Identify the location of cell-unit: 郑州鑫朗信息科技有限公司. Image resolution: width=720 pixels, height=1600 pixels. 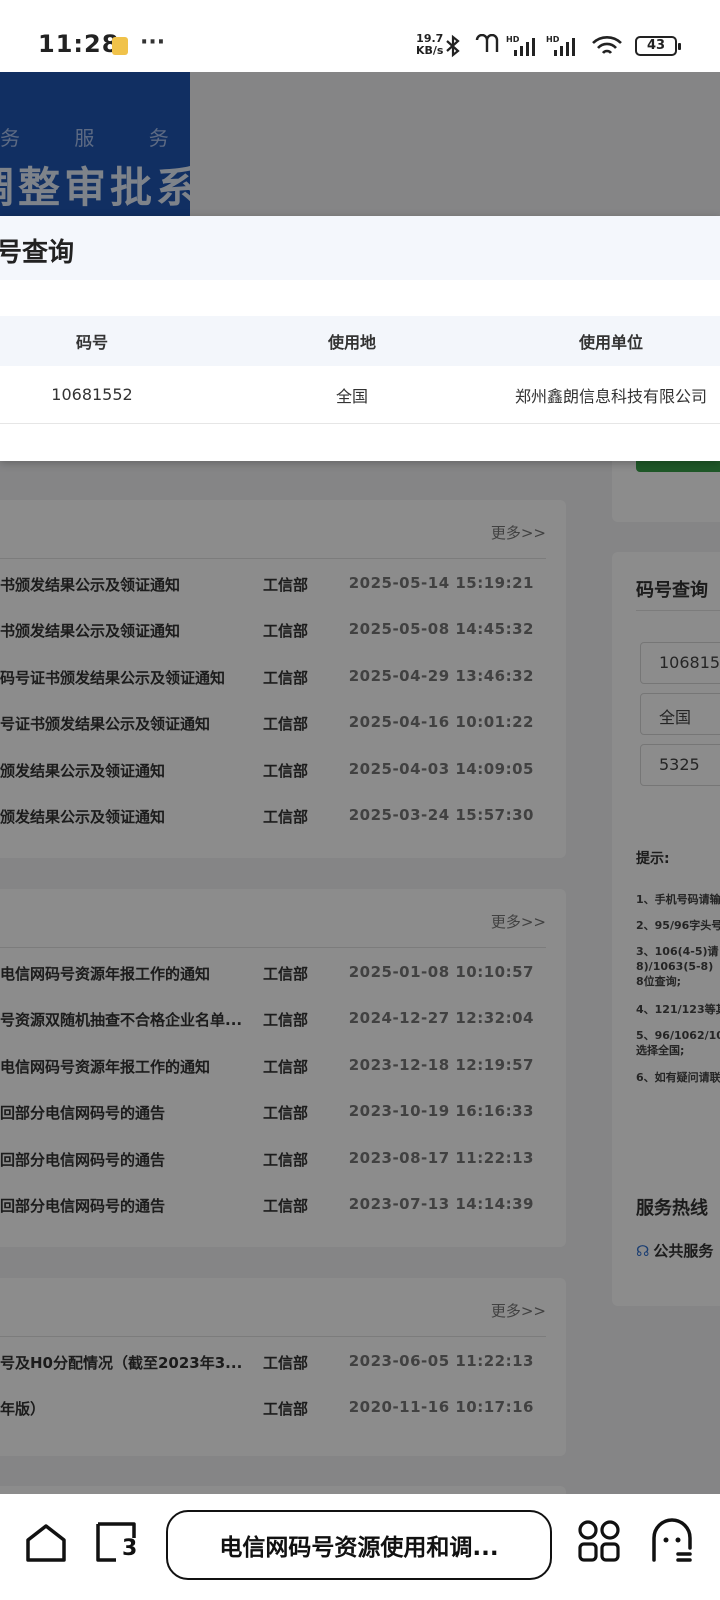
(610, 396).